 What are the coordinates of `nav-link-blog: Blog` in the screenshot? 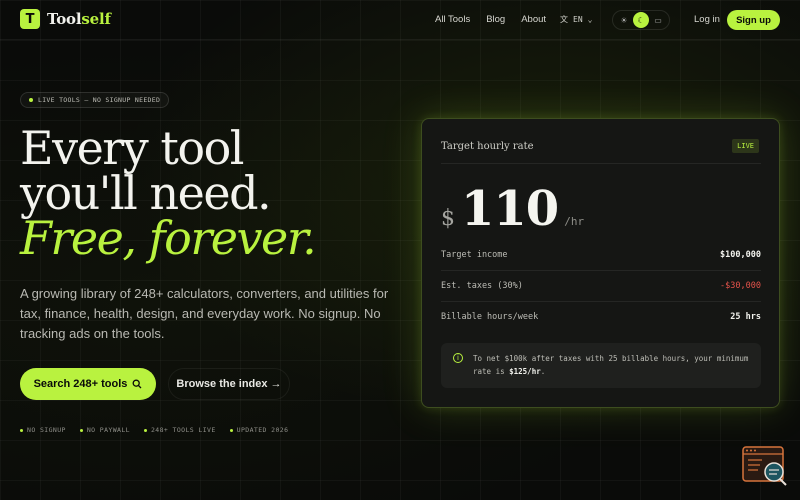 It's located at (495, 19).